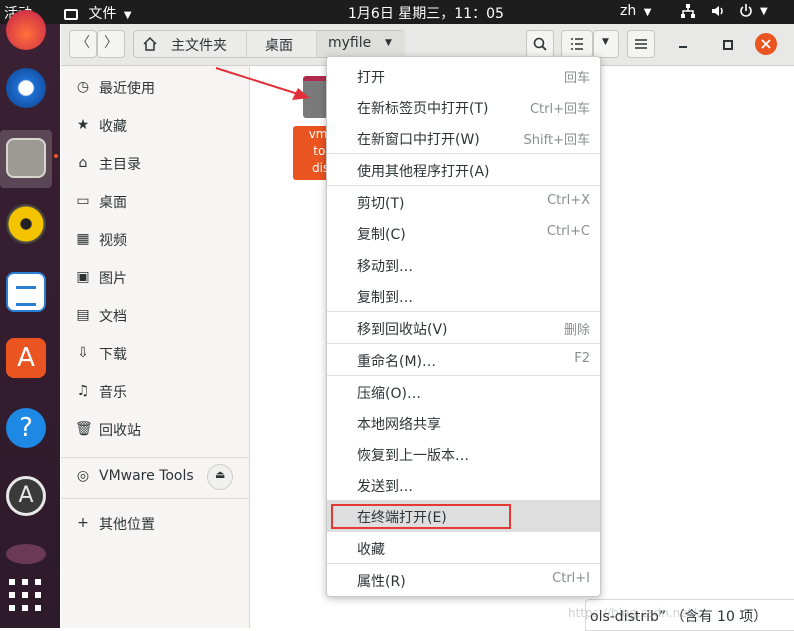  Describe the element at coordinates (746, 13) in the screenshot. I see `power-icon` at that location.